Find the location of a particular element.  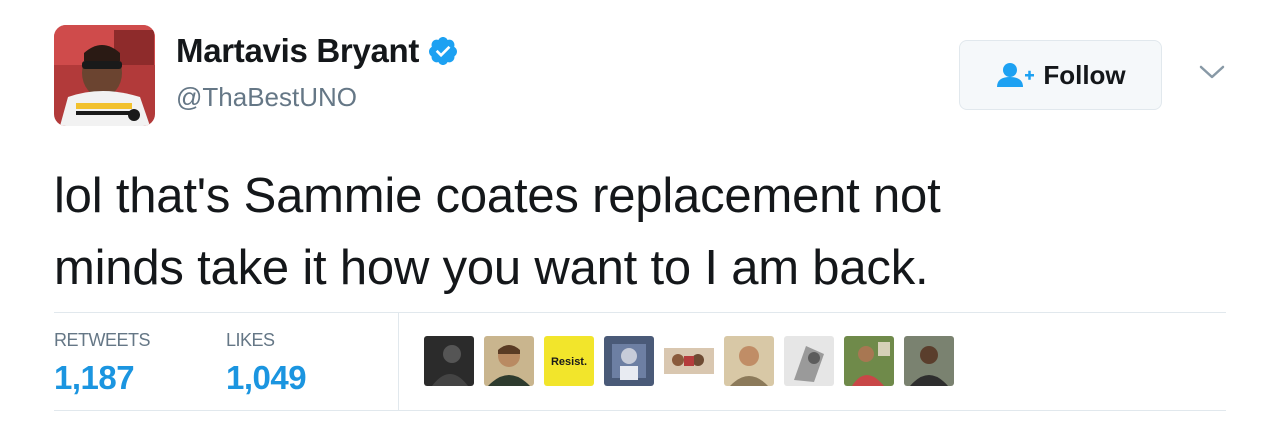

retweets-stat: RETWEETS 1,187 is located at coordinates (102, 363).